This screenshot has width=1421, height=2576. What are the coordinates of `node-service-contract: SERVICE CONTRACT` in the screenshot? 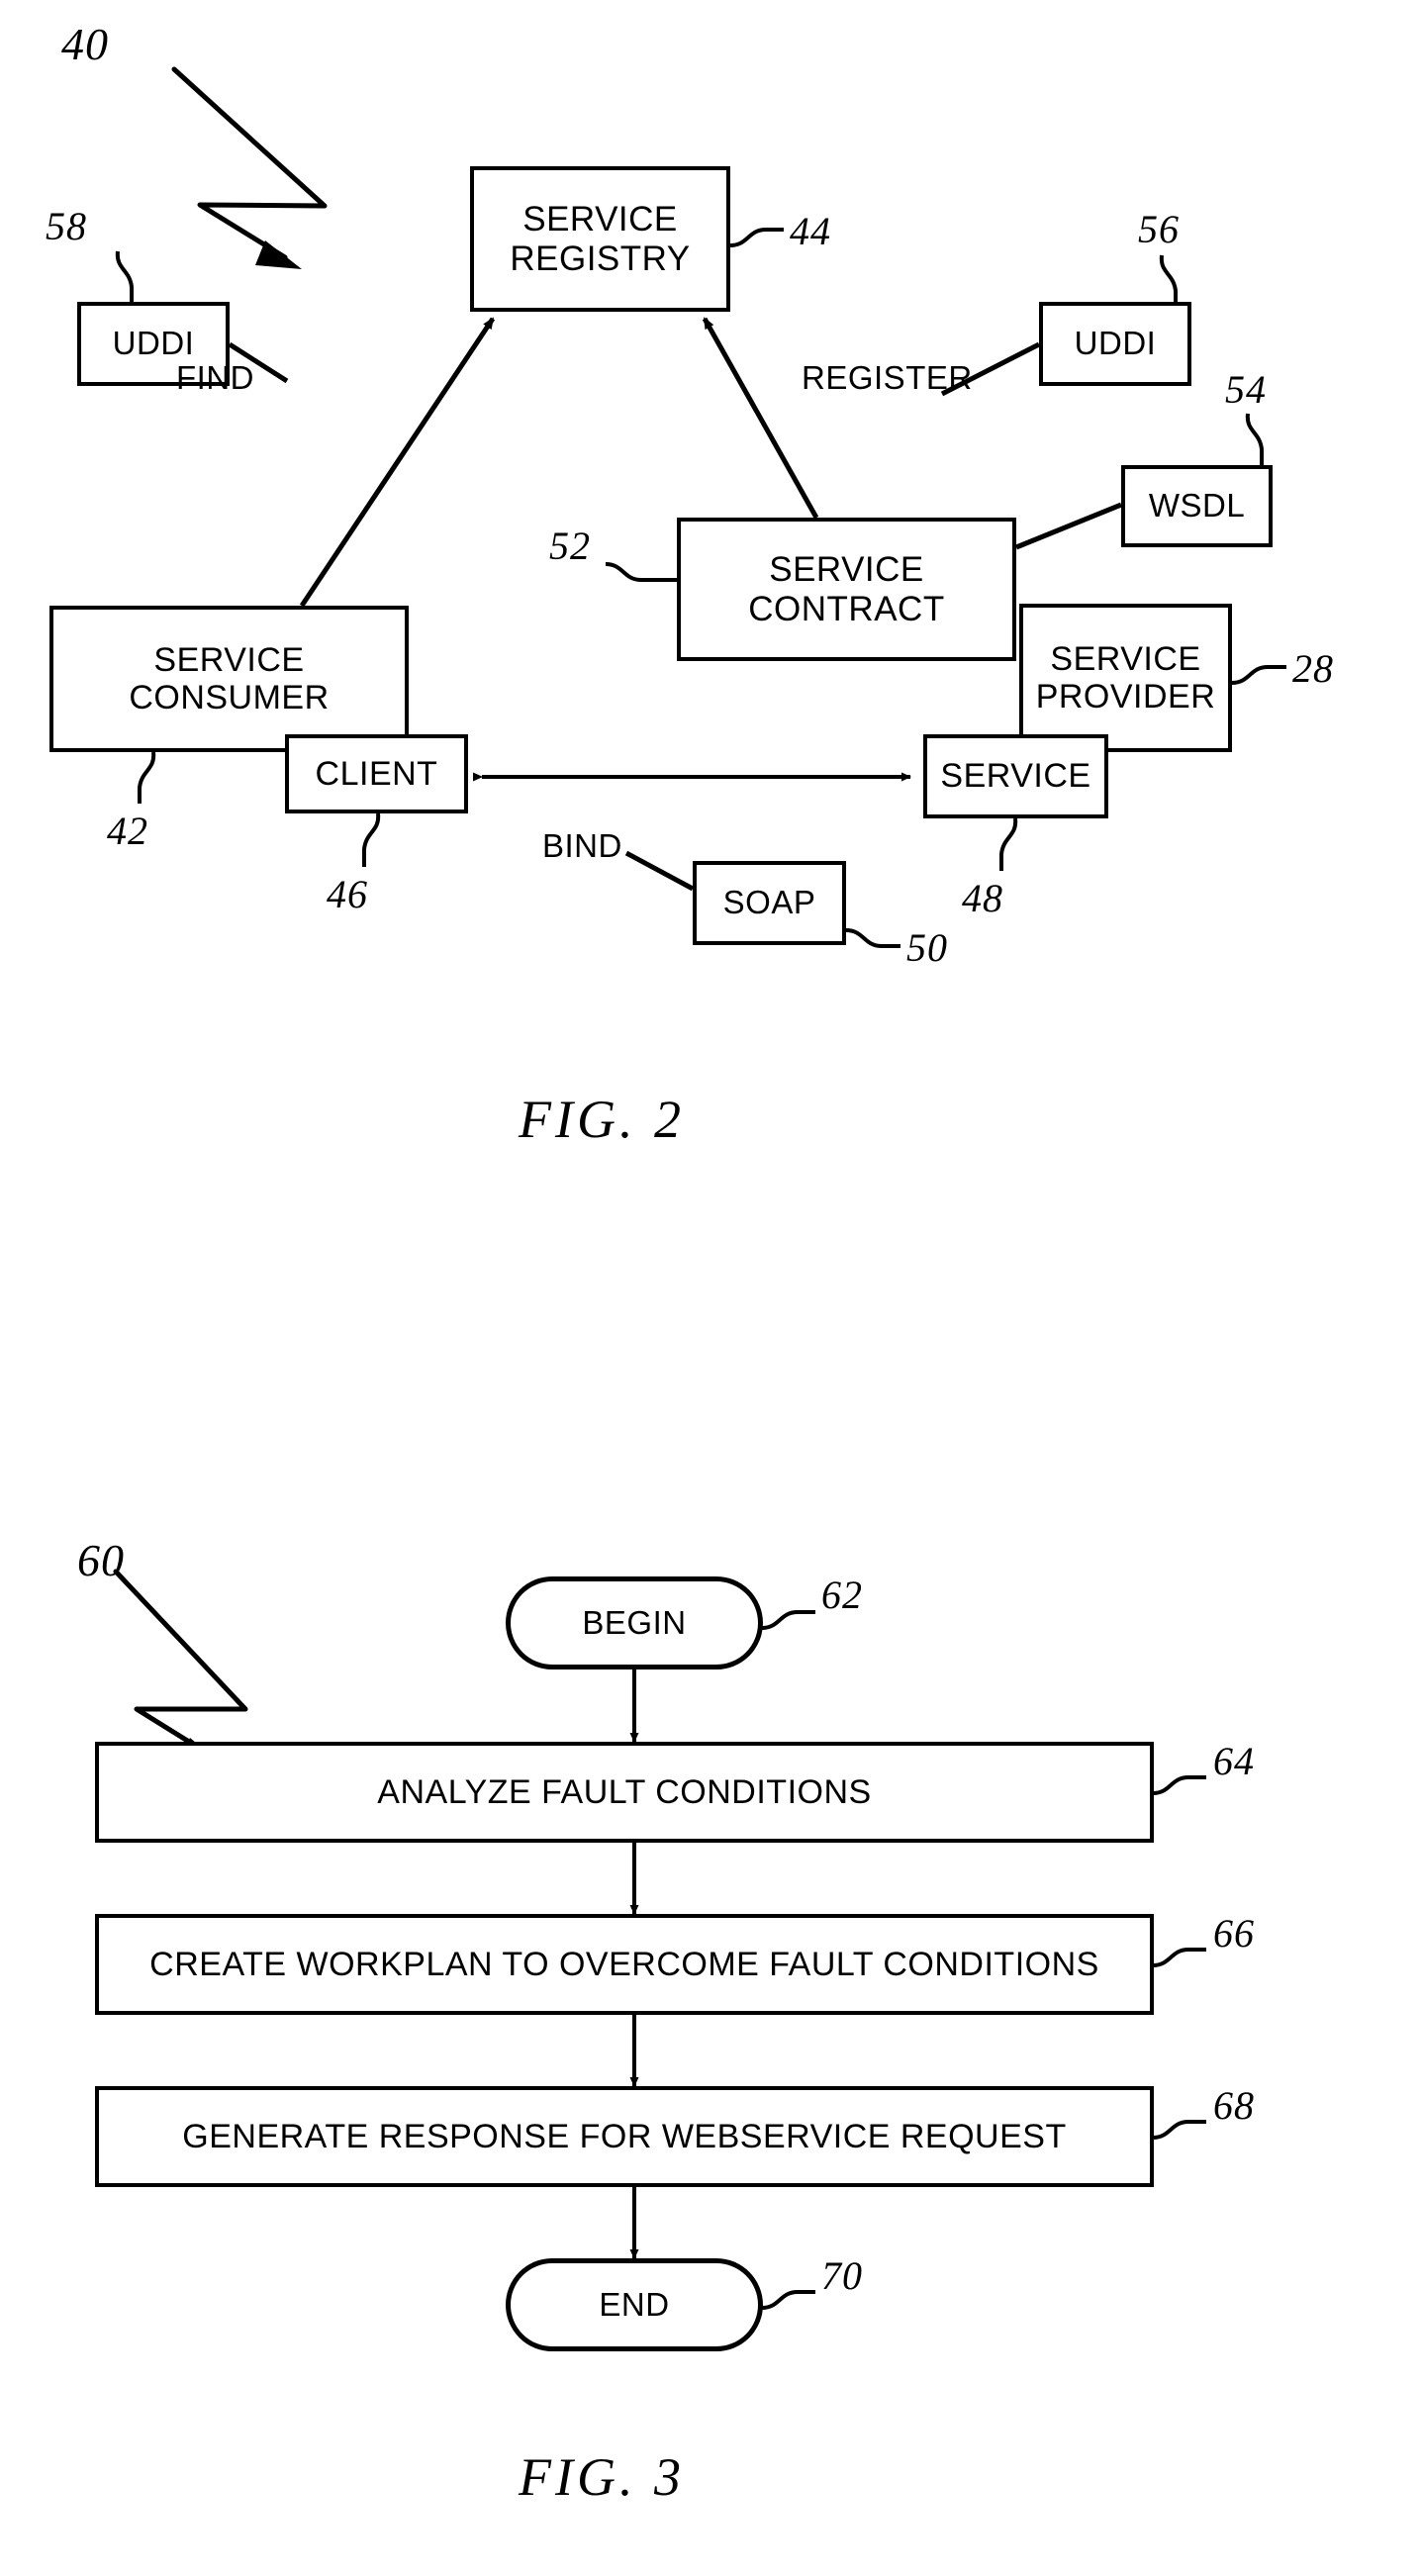 It's located at (847, 589).